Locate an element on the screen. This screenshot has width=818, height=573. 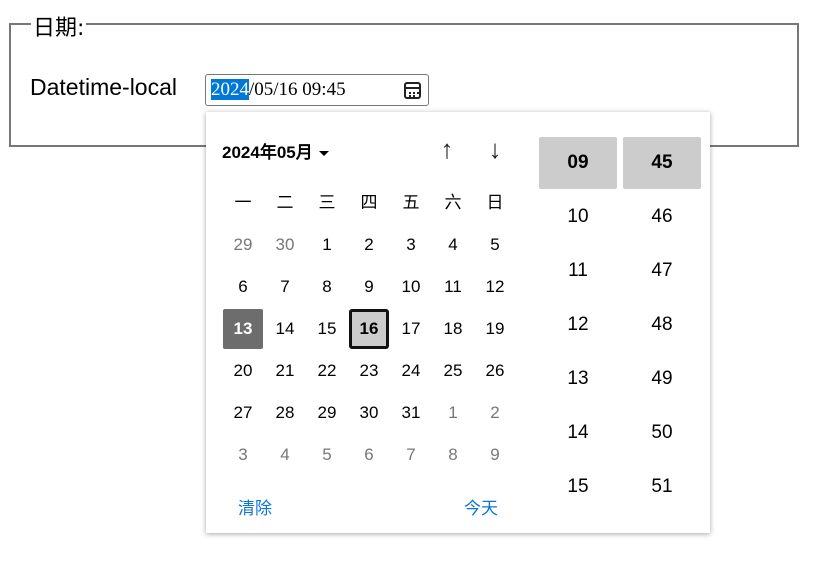
weekday-header: 六 is located at coordinates (453, 203).